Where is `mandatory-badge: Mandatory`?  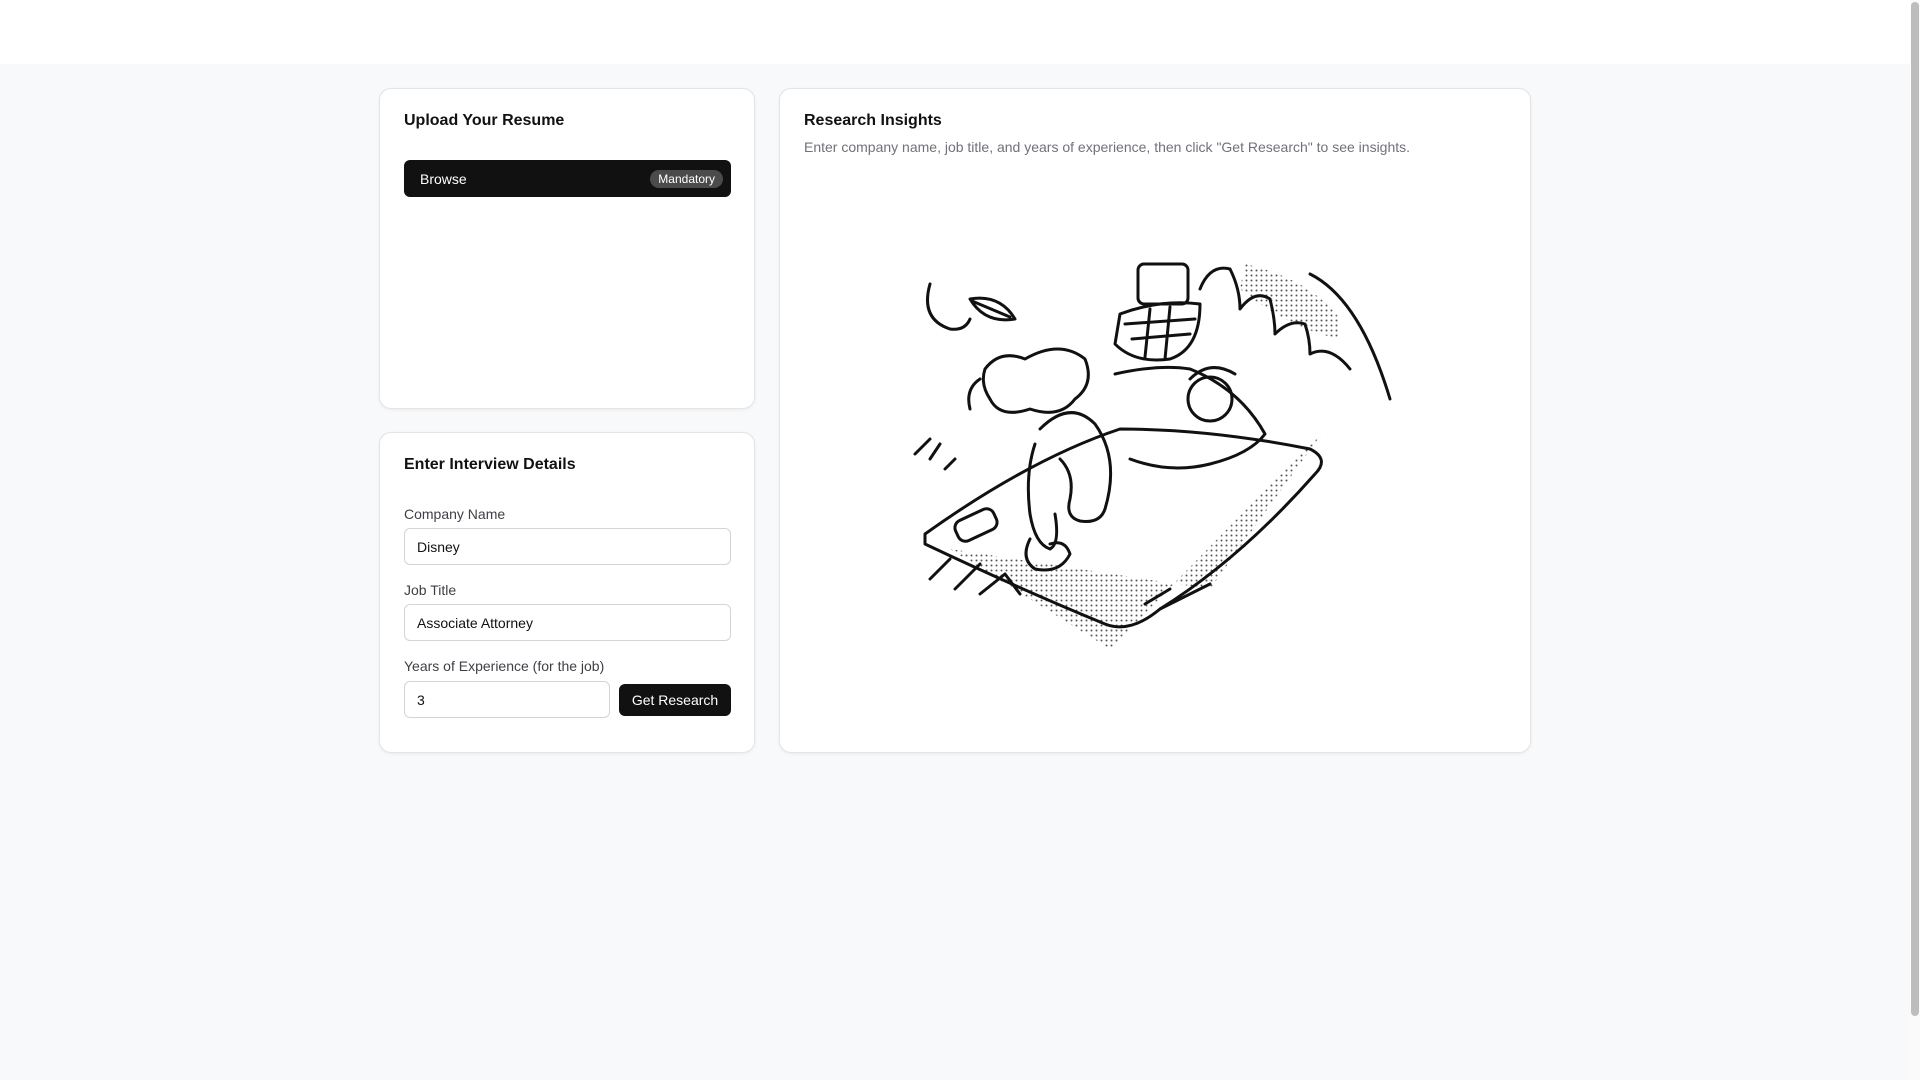 mandatory-badge: Mandatory is located at coordinates (686, 178).